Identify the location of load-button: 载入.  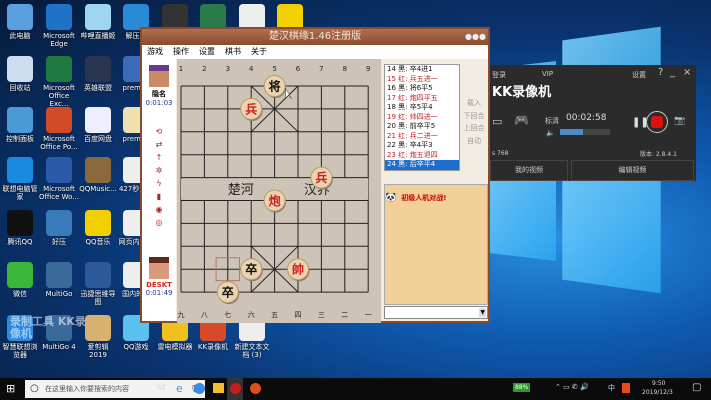
(474, 103).